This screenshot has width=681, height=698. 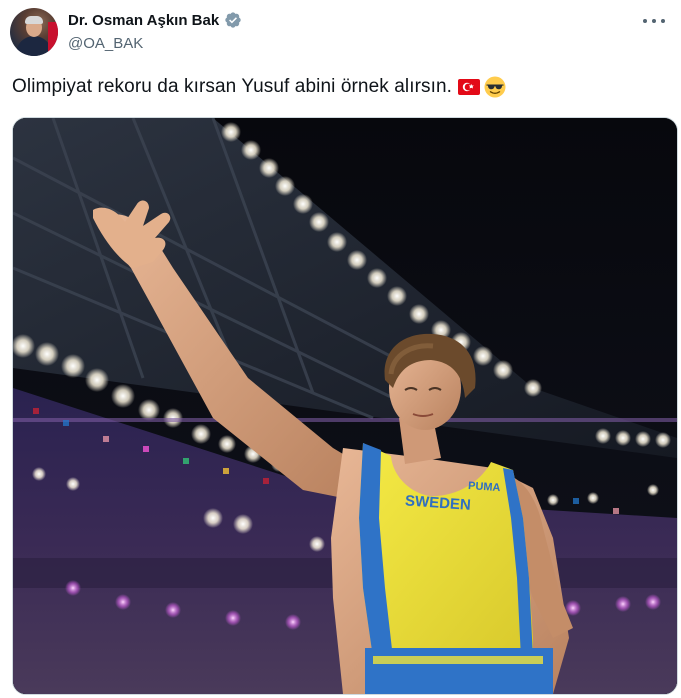 I want to click on author-name-row: Dr. Osman Aşkın Bak, so click(x=155, y=20).